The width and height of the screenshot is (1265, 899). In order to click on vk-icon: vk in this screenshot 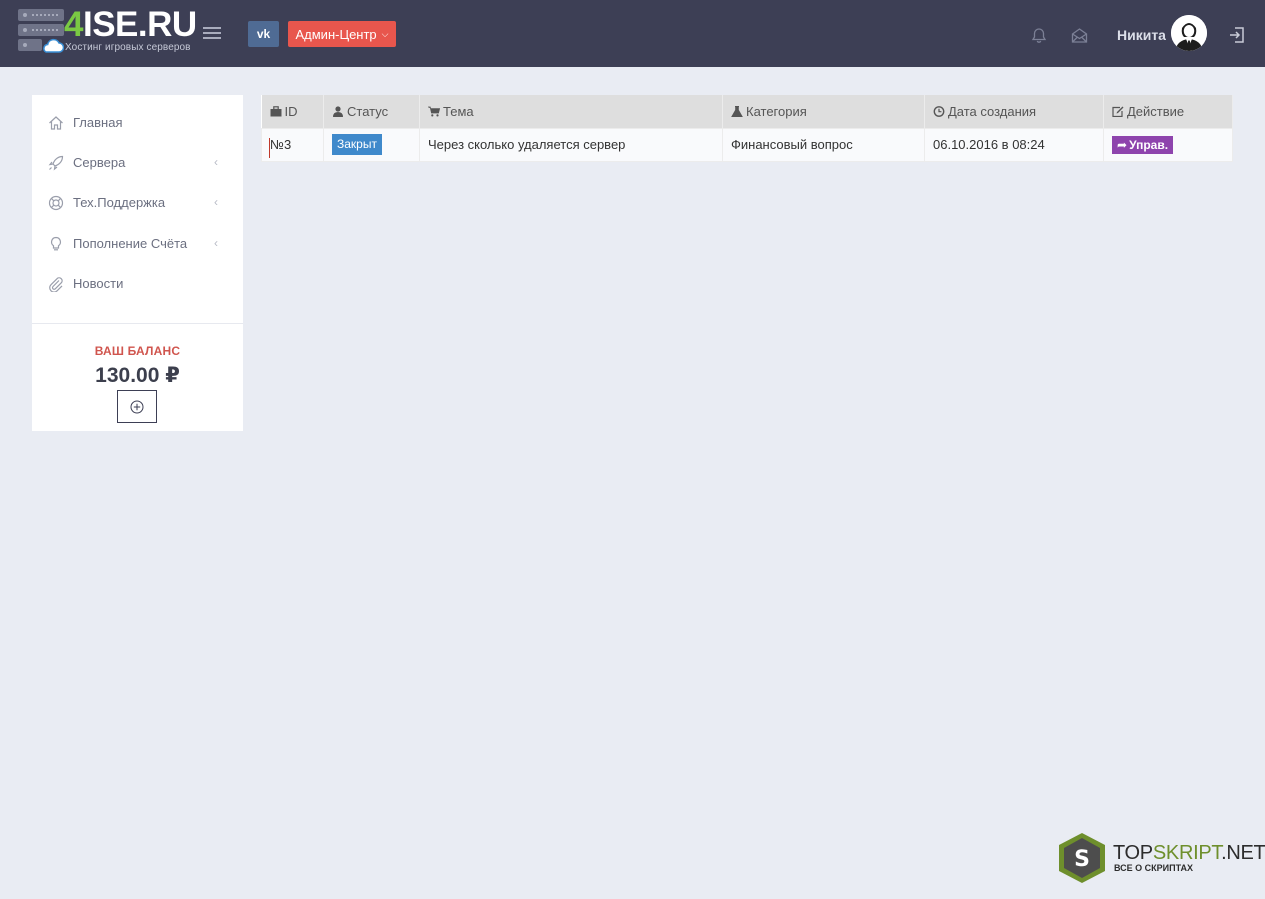, I will do `click(263, 34)`.